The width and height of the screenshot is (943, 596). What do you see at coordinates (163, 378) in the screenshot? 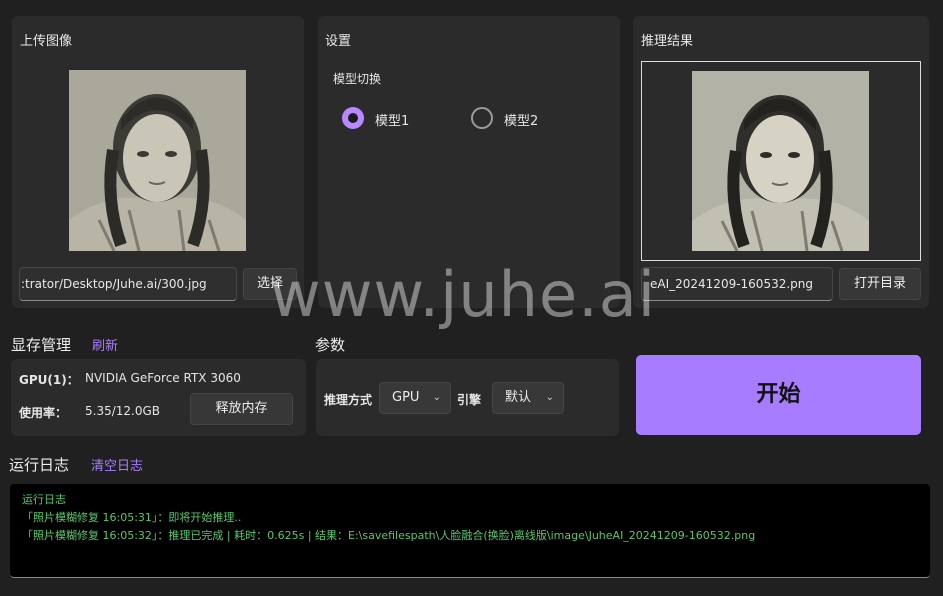
I see `gpu-value: NVIDIA GeForce RTX 3060` at bounding box center [163, 378].